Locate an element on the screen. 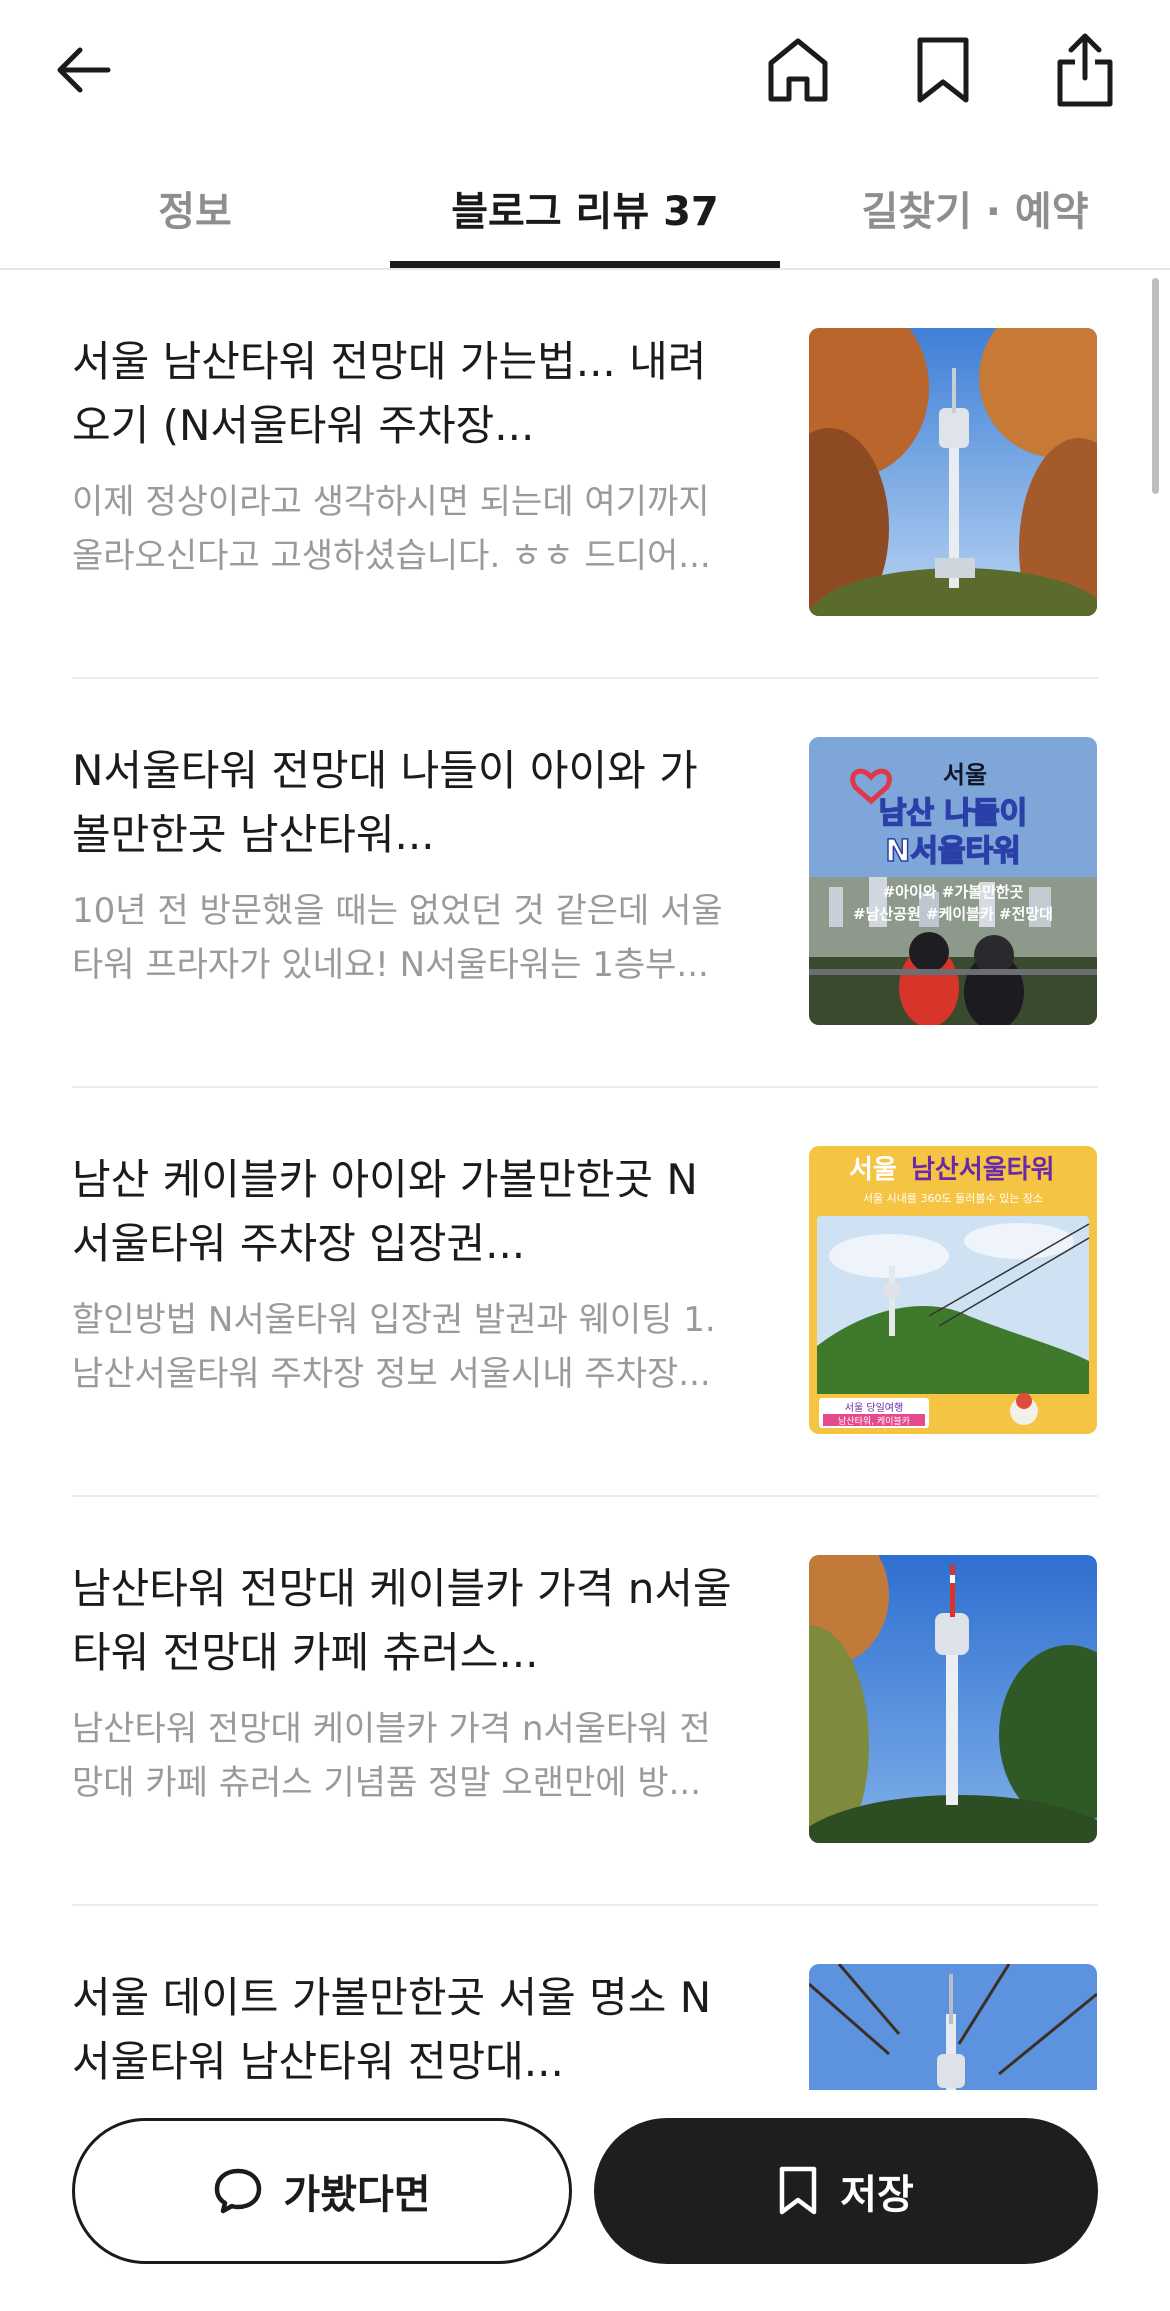 Image resolution: width=1170 pixels, height=2311 pixels. visited-button-label: 가봤다면 is located at coordinates (357, 2195).